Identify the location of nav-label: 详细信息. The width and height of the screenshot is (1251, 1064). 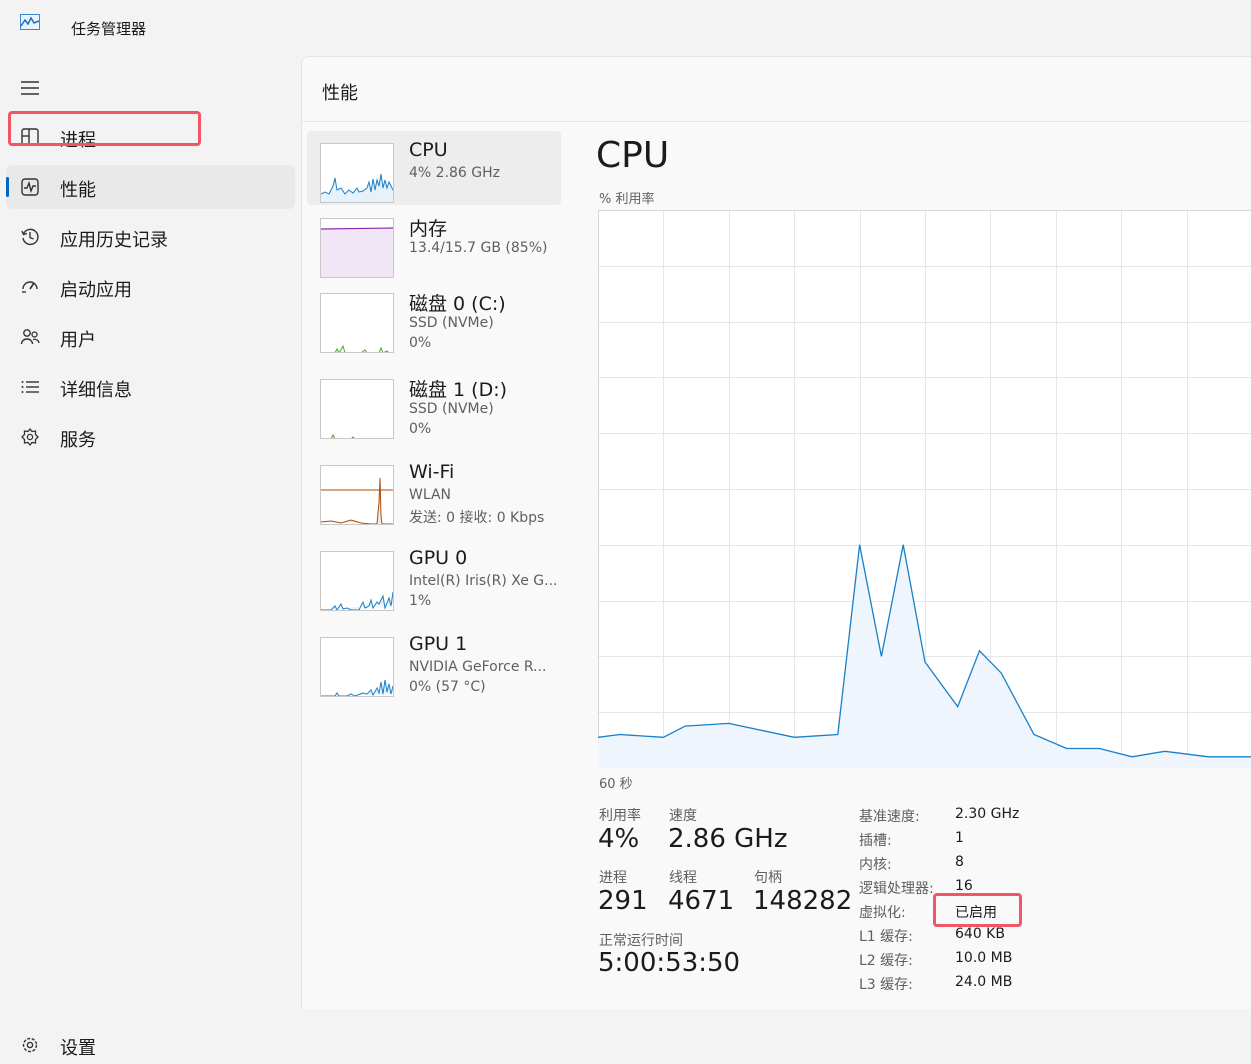
(96, 389).